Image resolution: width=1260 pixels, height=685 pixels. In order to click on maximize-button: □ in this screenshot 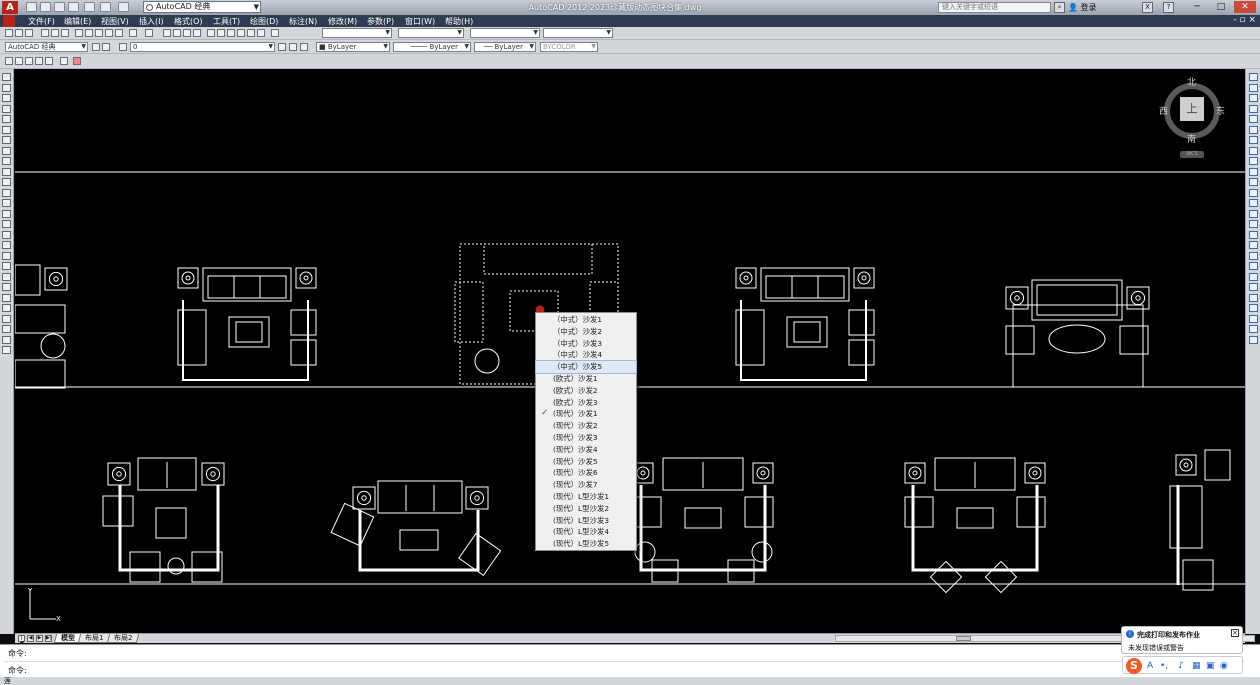, I will do `click(1221, 7)`.